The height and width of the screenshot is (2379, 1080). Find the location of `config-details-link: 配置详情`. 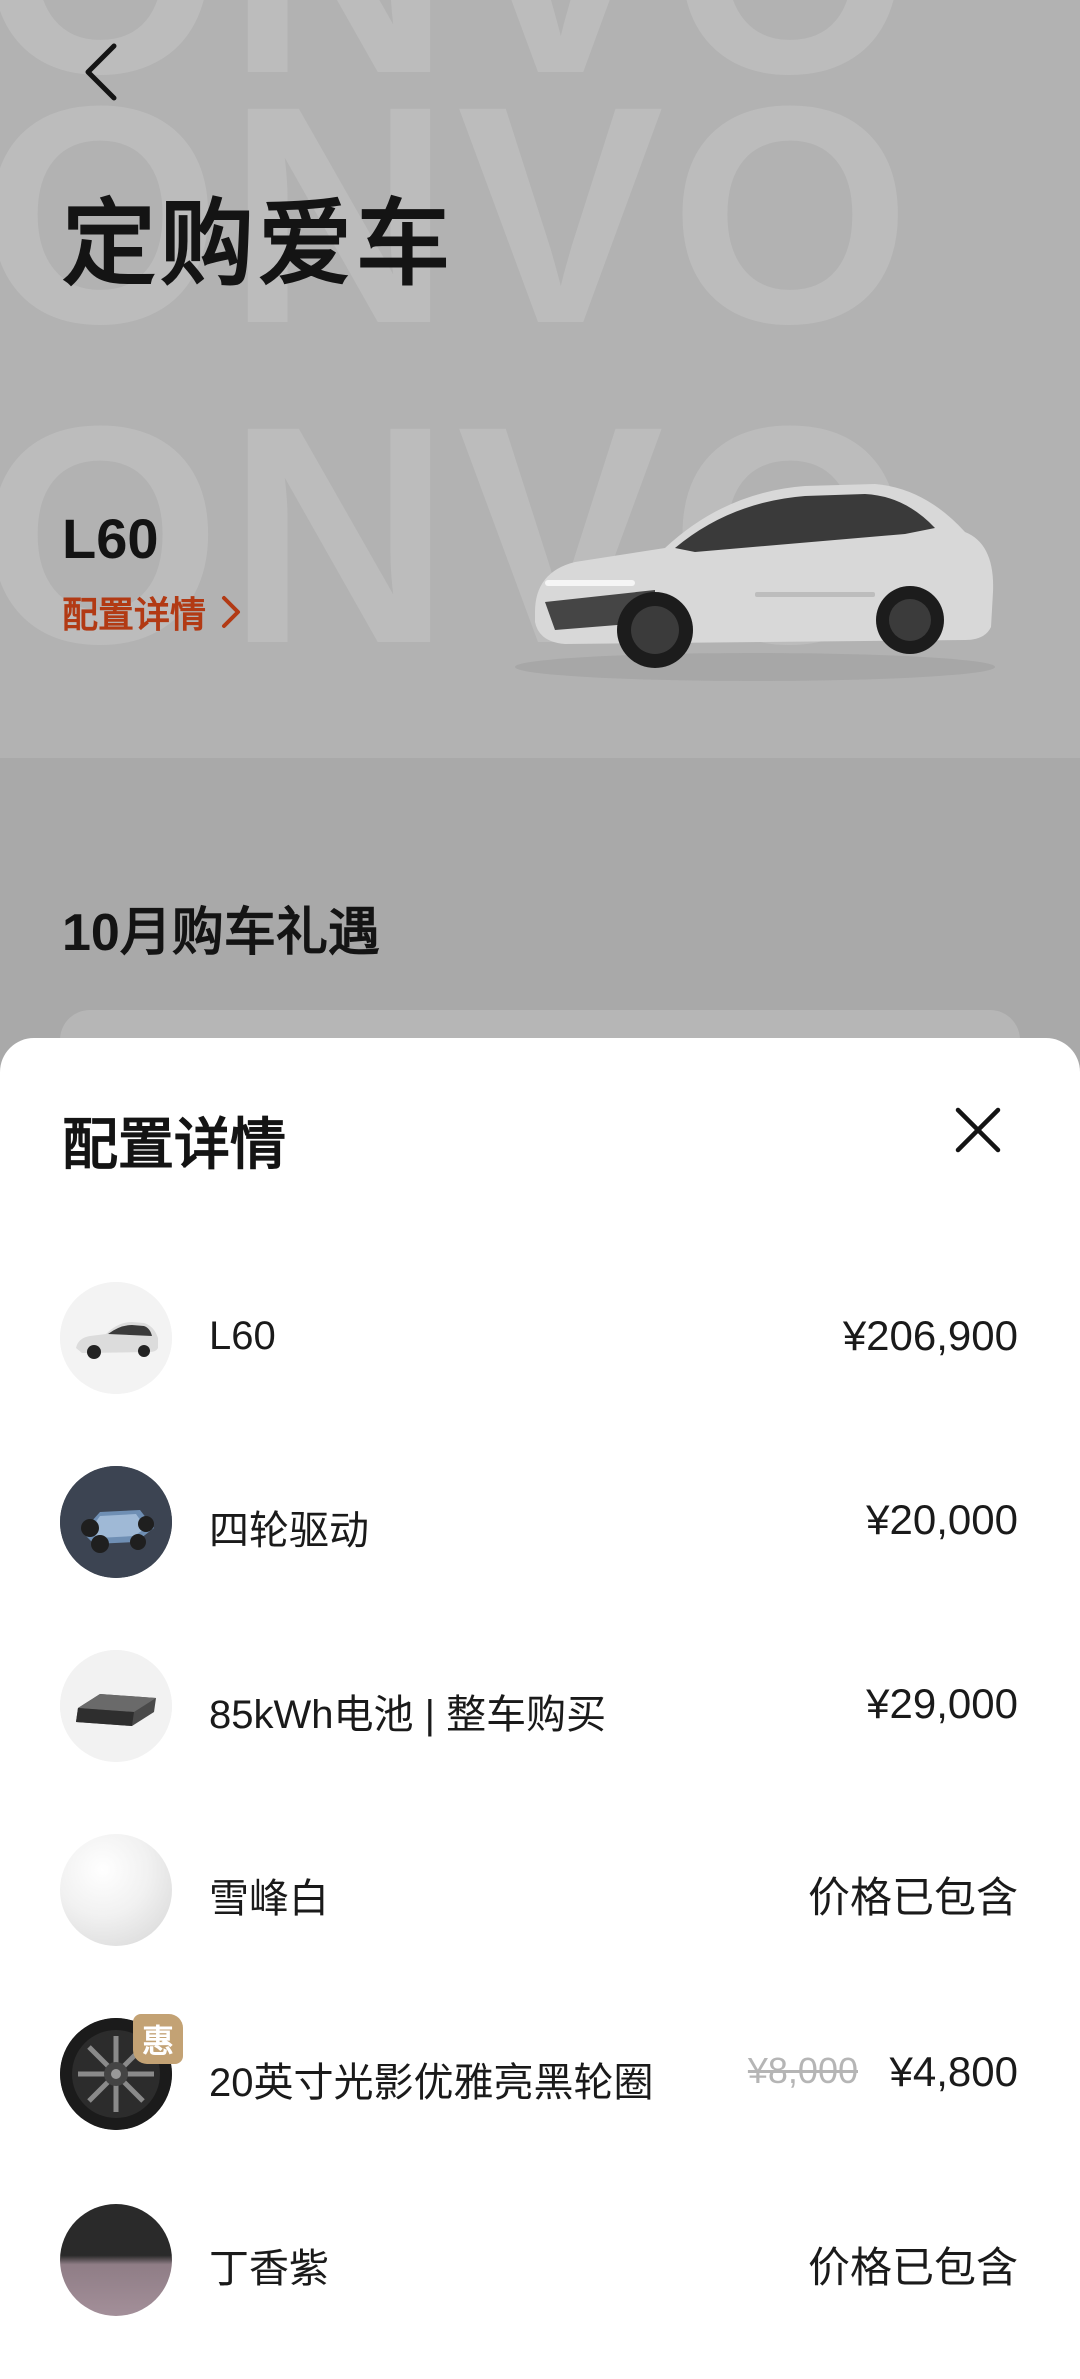

config-details-link: 配置详情 is located at coordinates (152, 612).